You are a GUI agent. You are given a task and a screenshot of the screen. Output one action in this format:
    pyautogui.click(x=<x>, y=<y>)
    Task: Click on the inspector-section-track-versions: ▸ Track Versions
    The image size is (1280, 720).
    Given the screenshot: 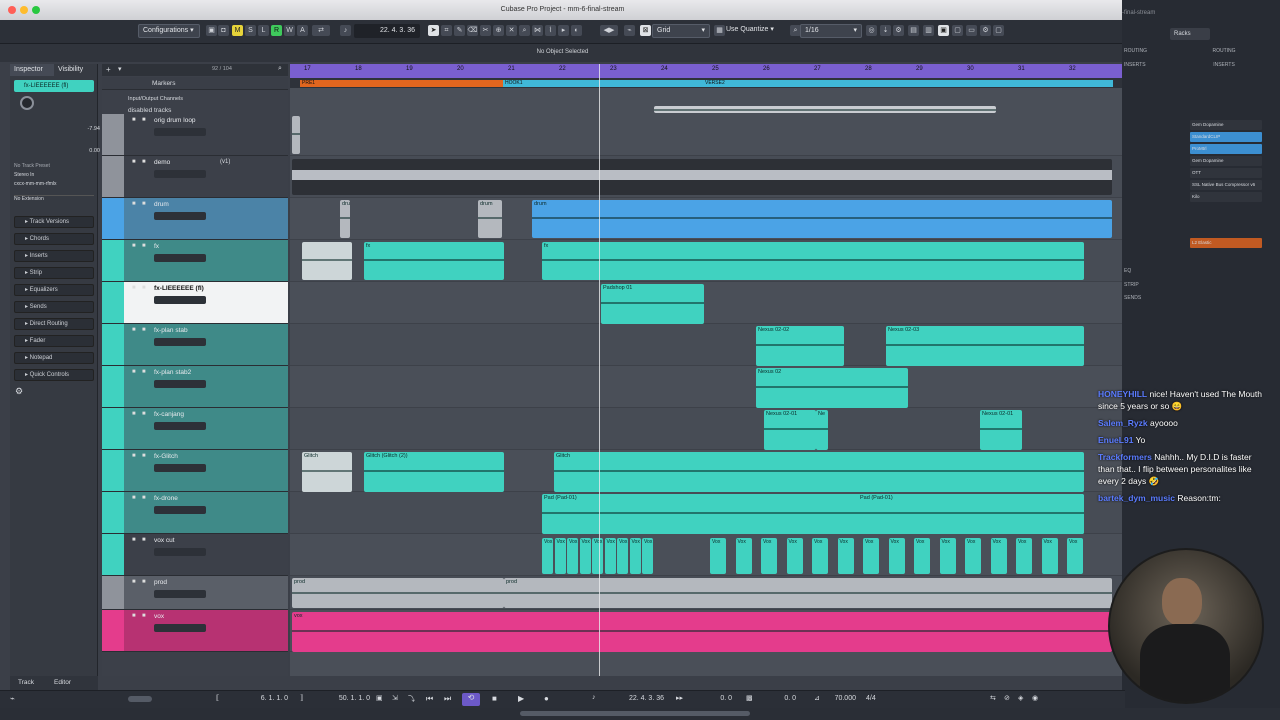 What is the action you would take?
    pyautogui.click(x=54, y=222)
    